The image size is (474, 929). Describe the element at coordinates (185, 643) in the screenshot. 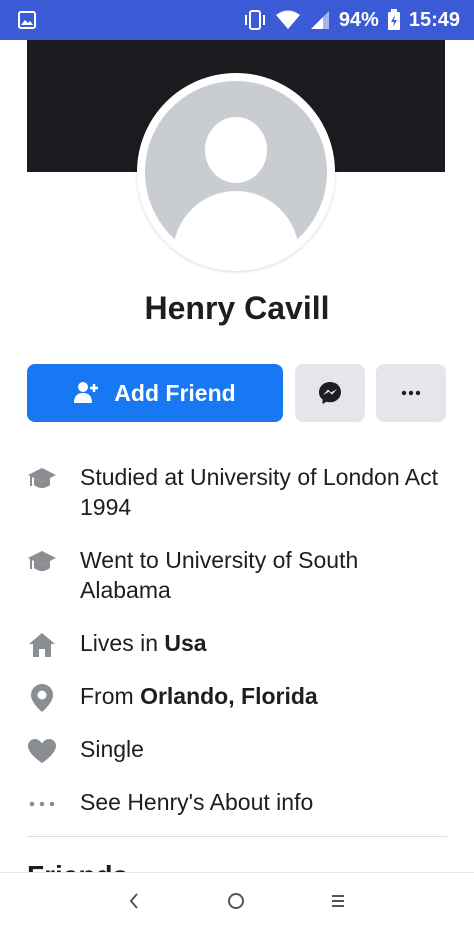

I see `info-text-bold: Usa` at that location.